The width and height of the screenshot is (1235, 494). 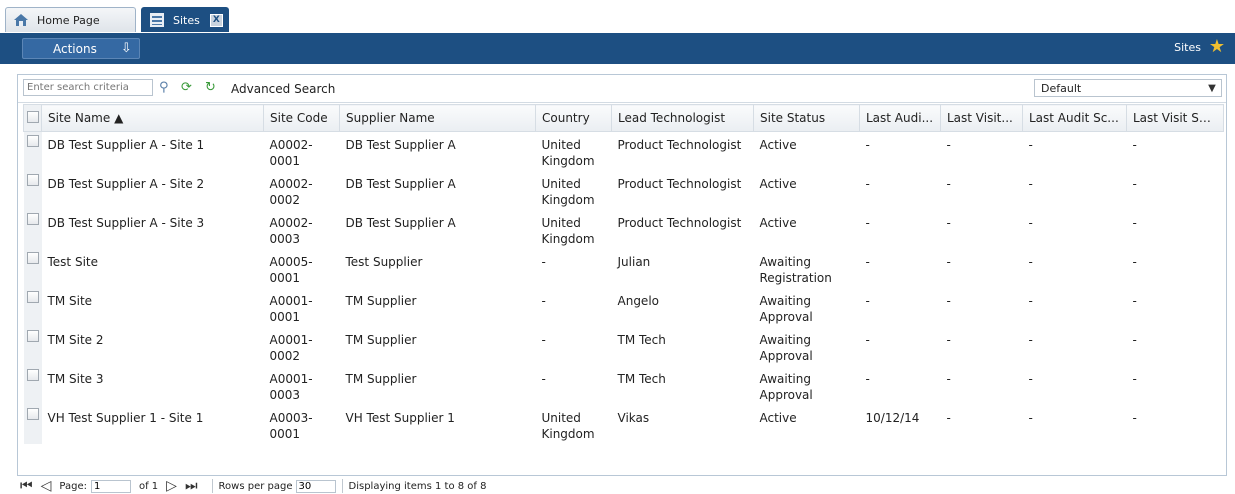 What do you see at coordinates (46, 486) in the screenshot?
I see `previous-page-icon: ◁` at bounding box center [46, 486].